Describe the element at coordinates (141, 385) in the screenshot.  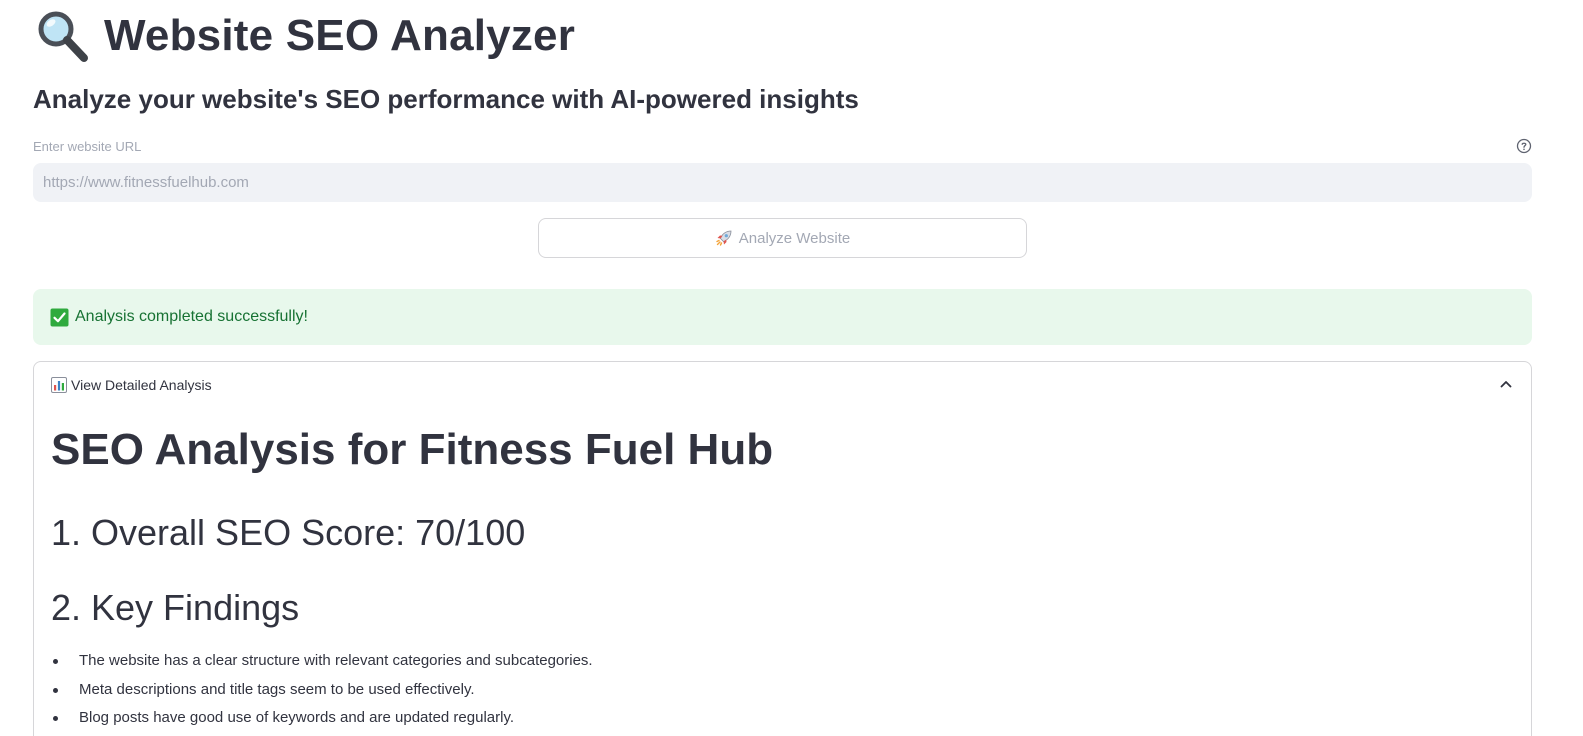
I see `expander-label: View Detailed Analysis` at that location.